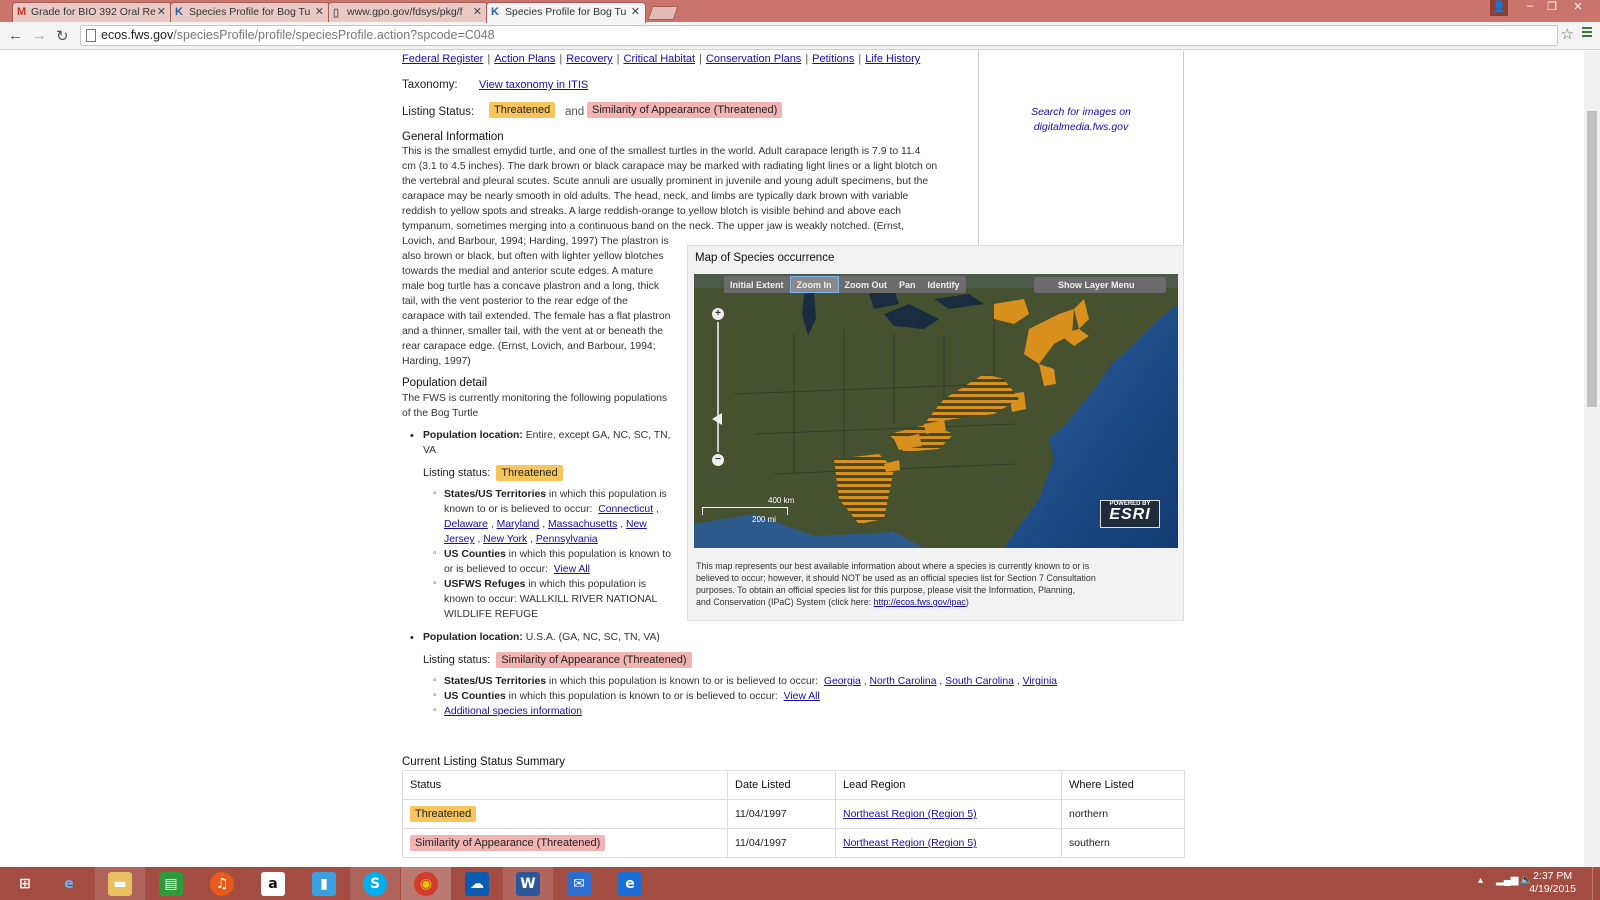 The width and height of the screenshot is (1600, 900). Describe the element at coordinates (120, 883) in the screenshot. I see `taskbar-file-explorer: ▬` at that location.